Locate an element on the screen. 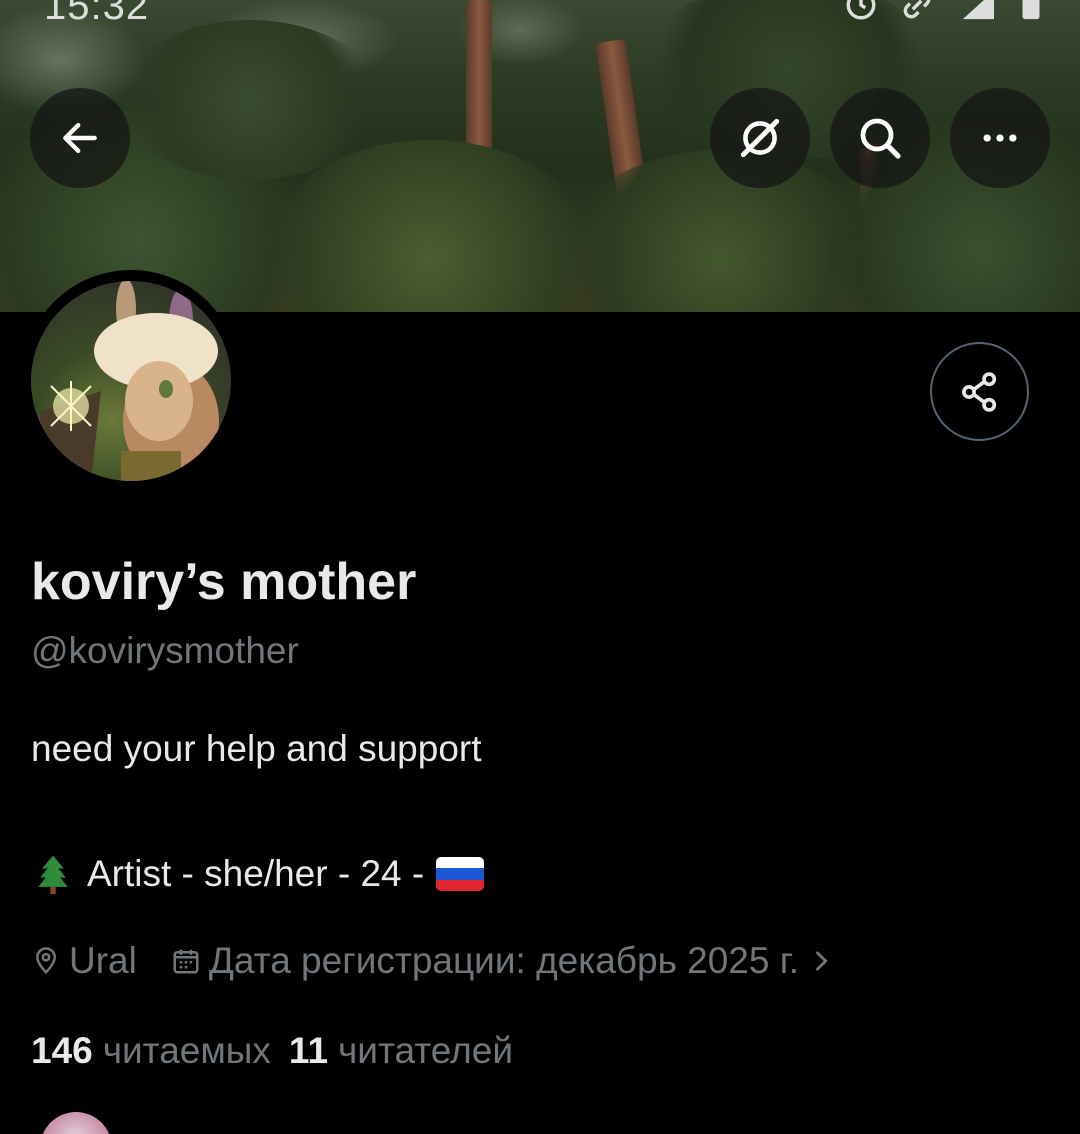 The image size is (1080, 1134). profile-meta: Ural Дата регистрации: декабрь 2025 г. is located at coordinates (433, 961).